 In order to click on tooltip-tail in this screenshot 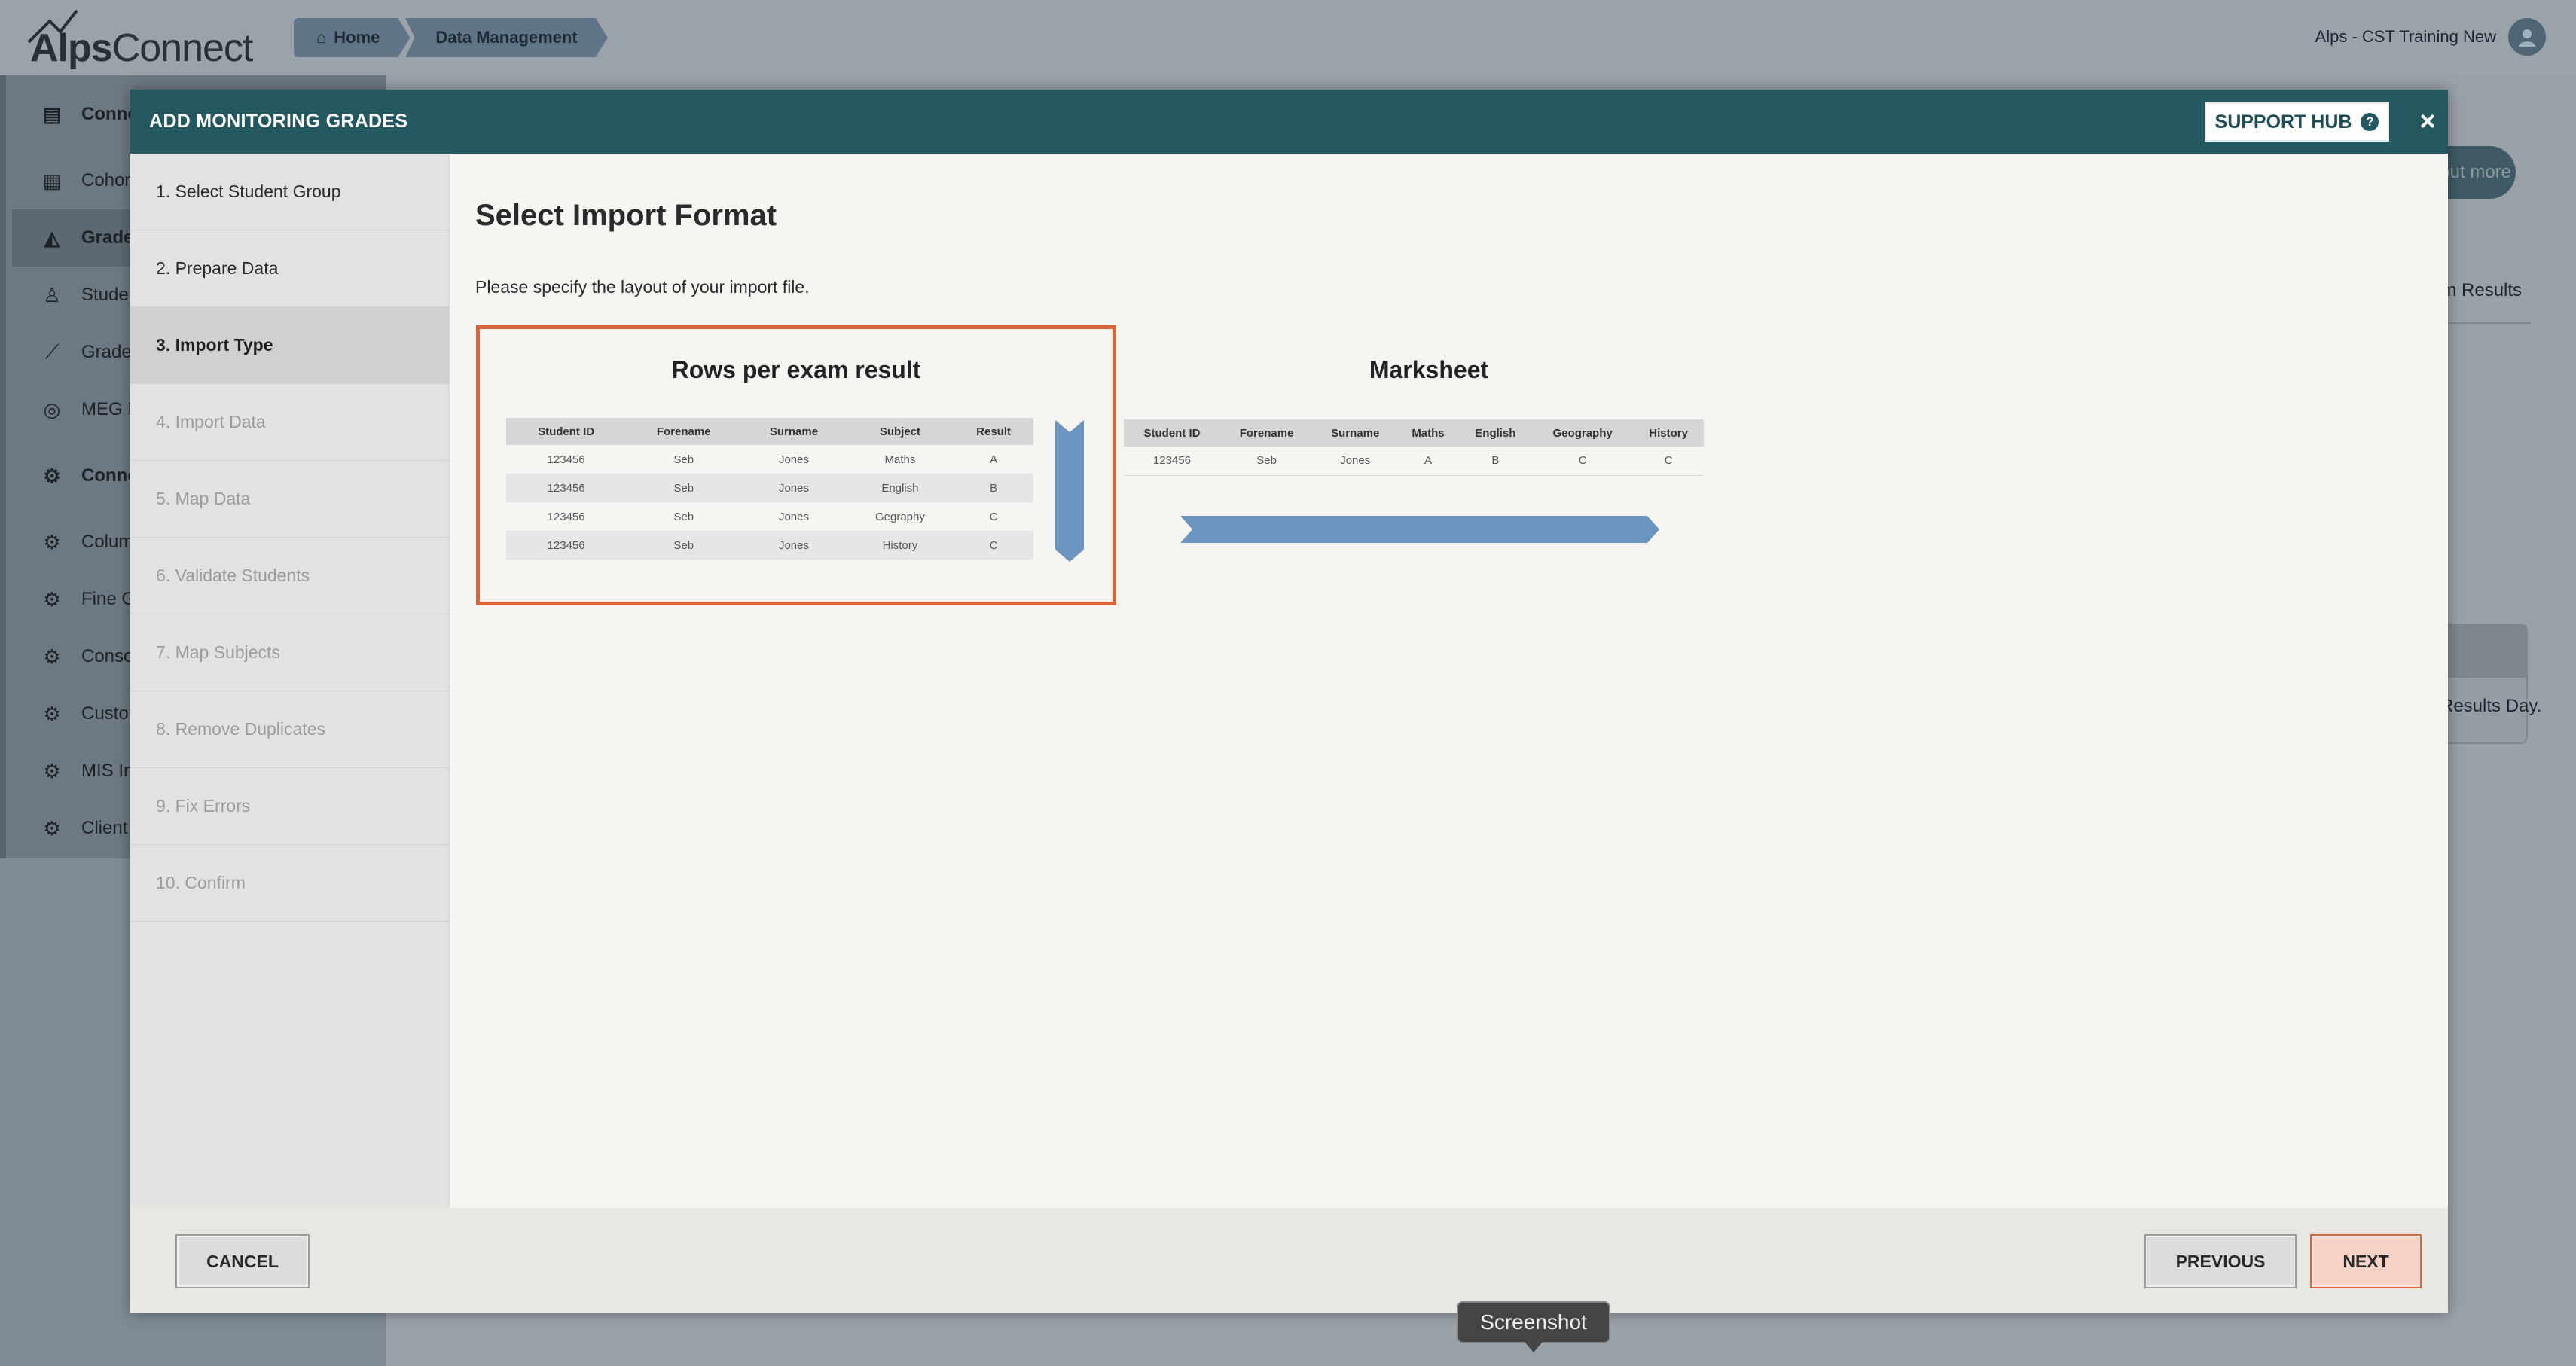, I will do `click(1534, 1347)`.